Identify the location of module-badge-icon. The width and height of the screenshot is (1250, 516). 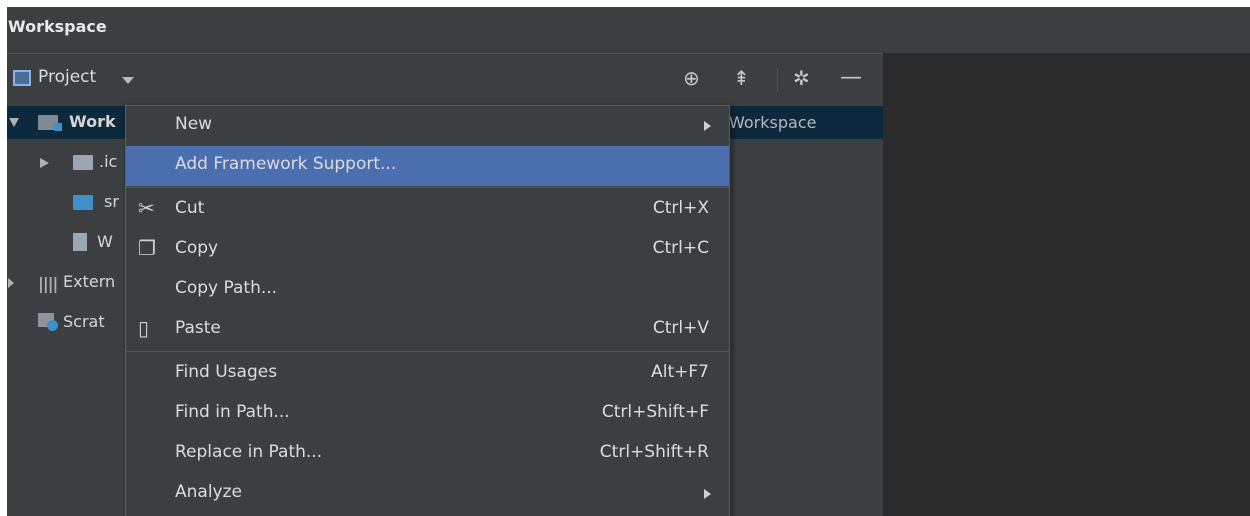
(58, 127).